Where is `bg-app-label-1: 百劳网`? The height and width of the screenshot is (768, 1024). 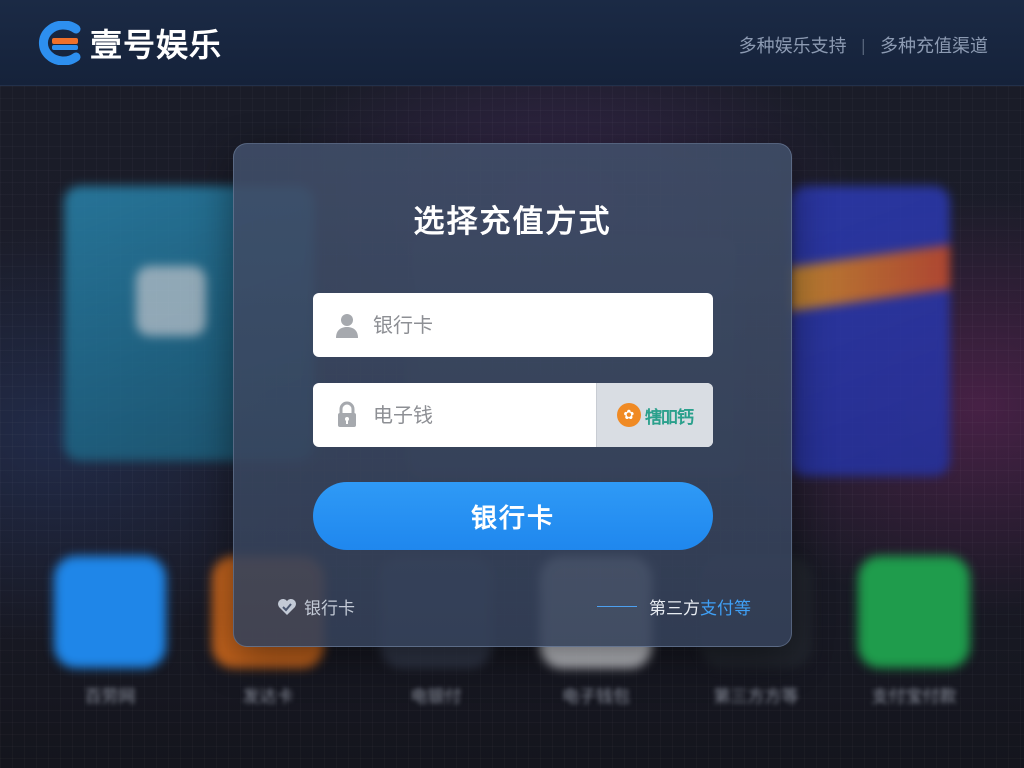
bg-app-label-1: 百劳网 is located at coordinates (110, 697).